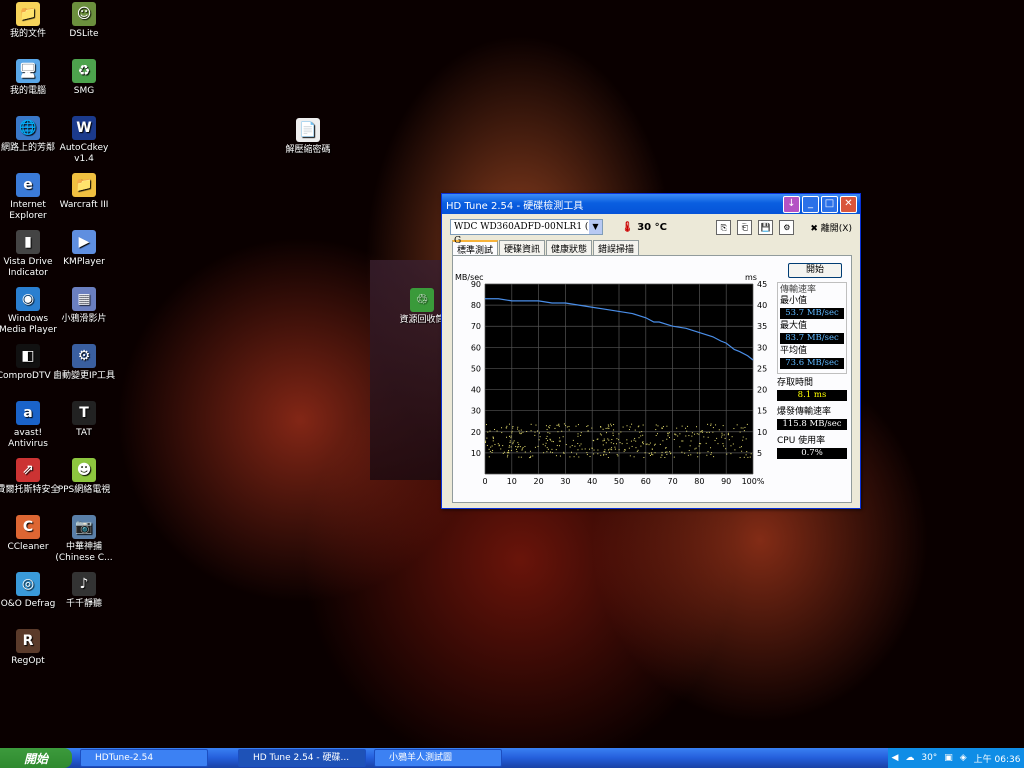  What do you see at coordinates (84, 249) in the screenshot?
I see `desktop-icon: ▶ KMPlayer` at bounding box center [84, 249].